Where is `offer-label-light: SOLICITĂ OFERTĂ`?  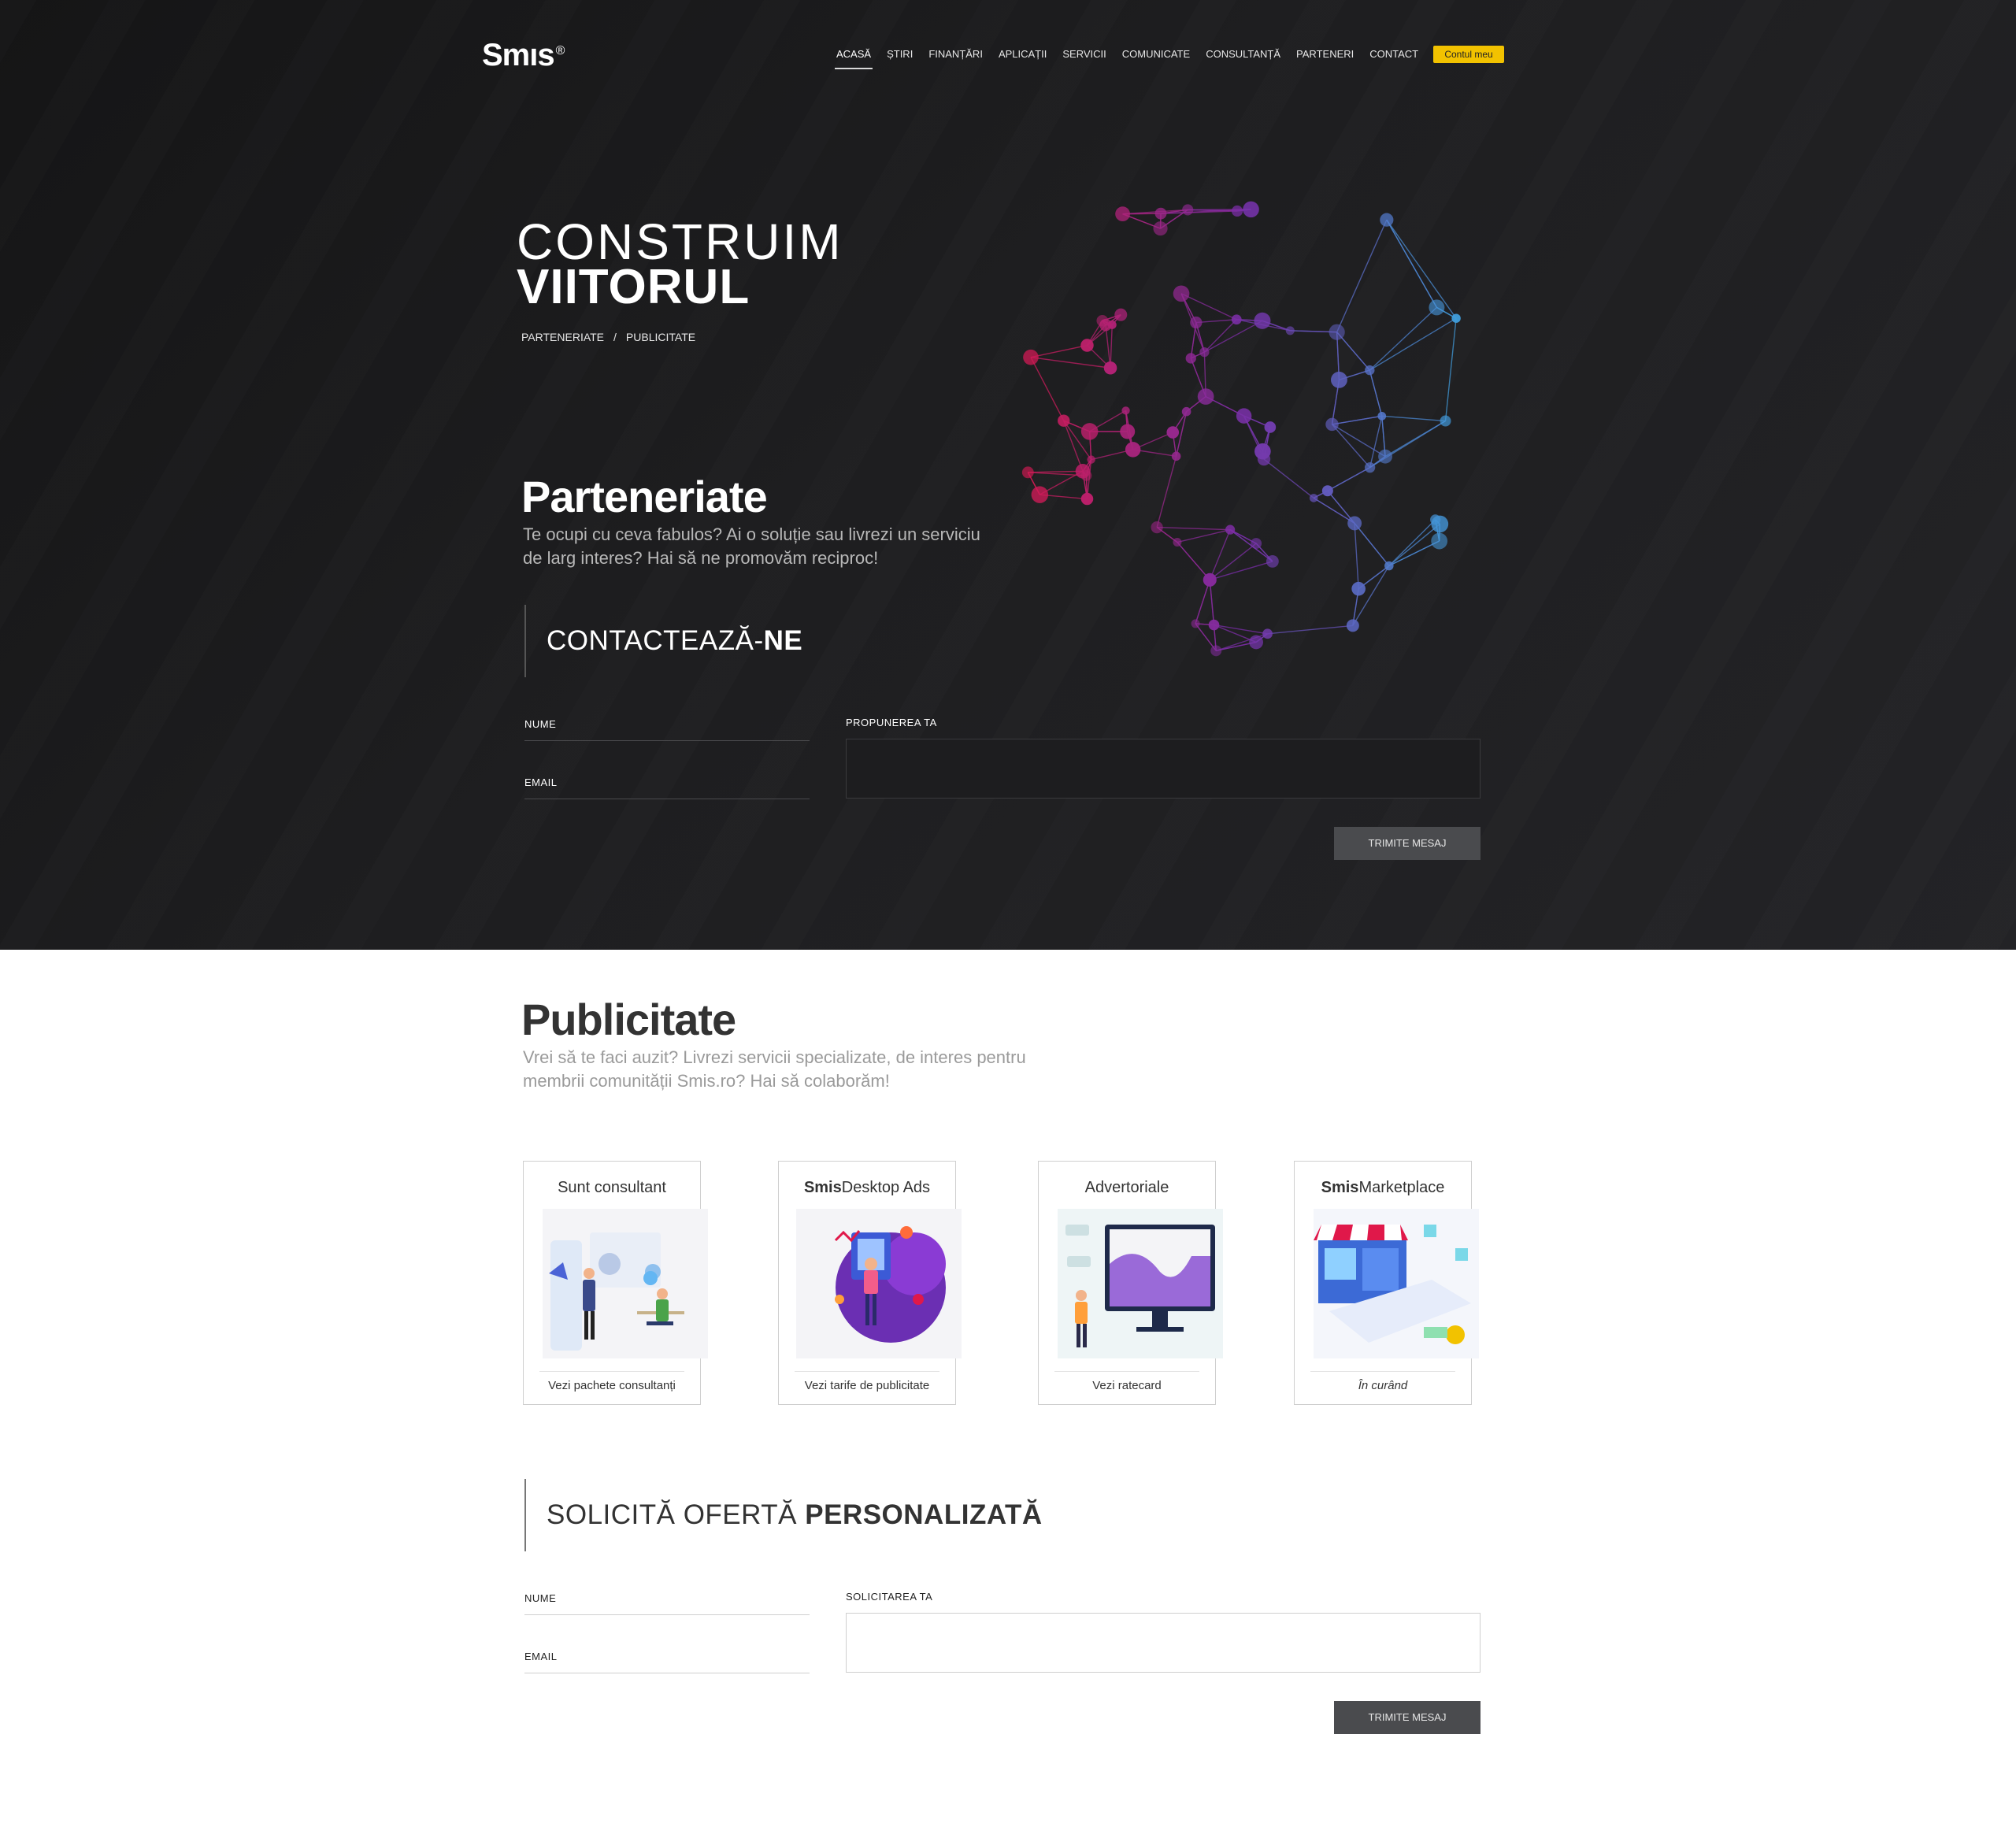 offer-label-light: SOLICITĂ OFERTĂ is located at coordinates (676, 1514).